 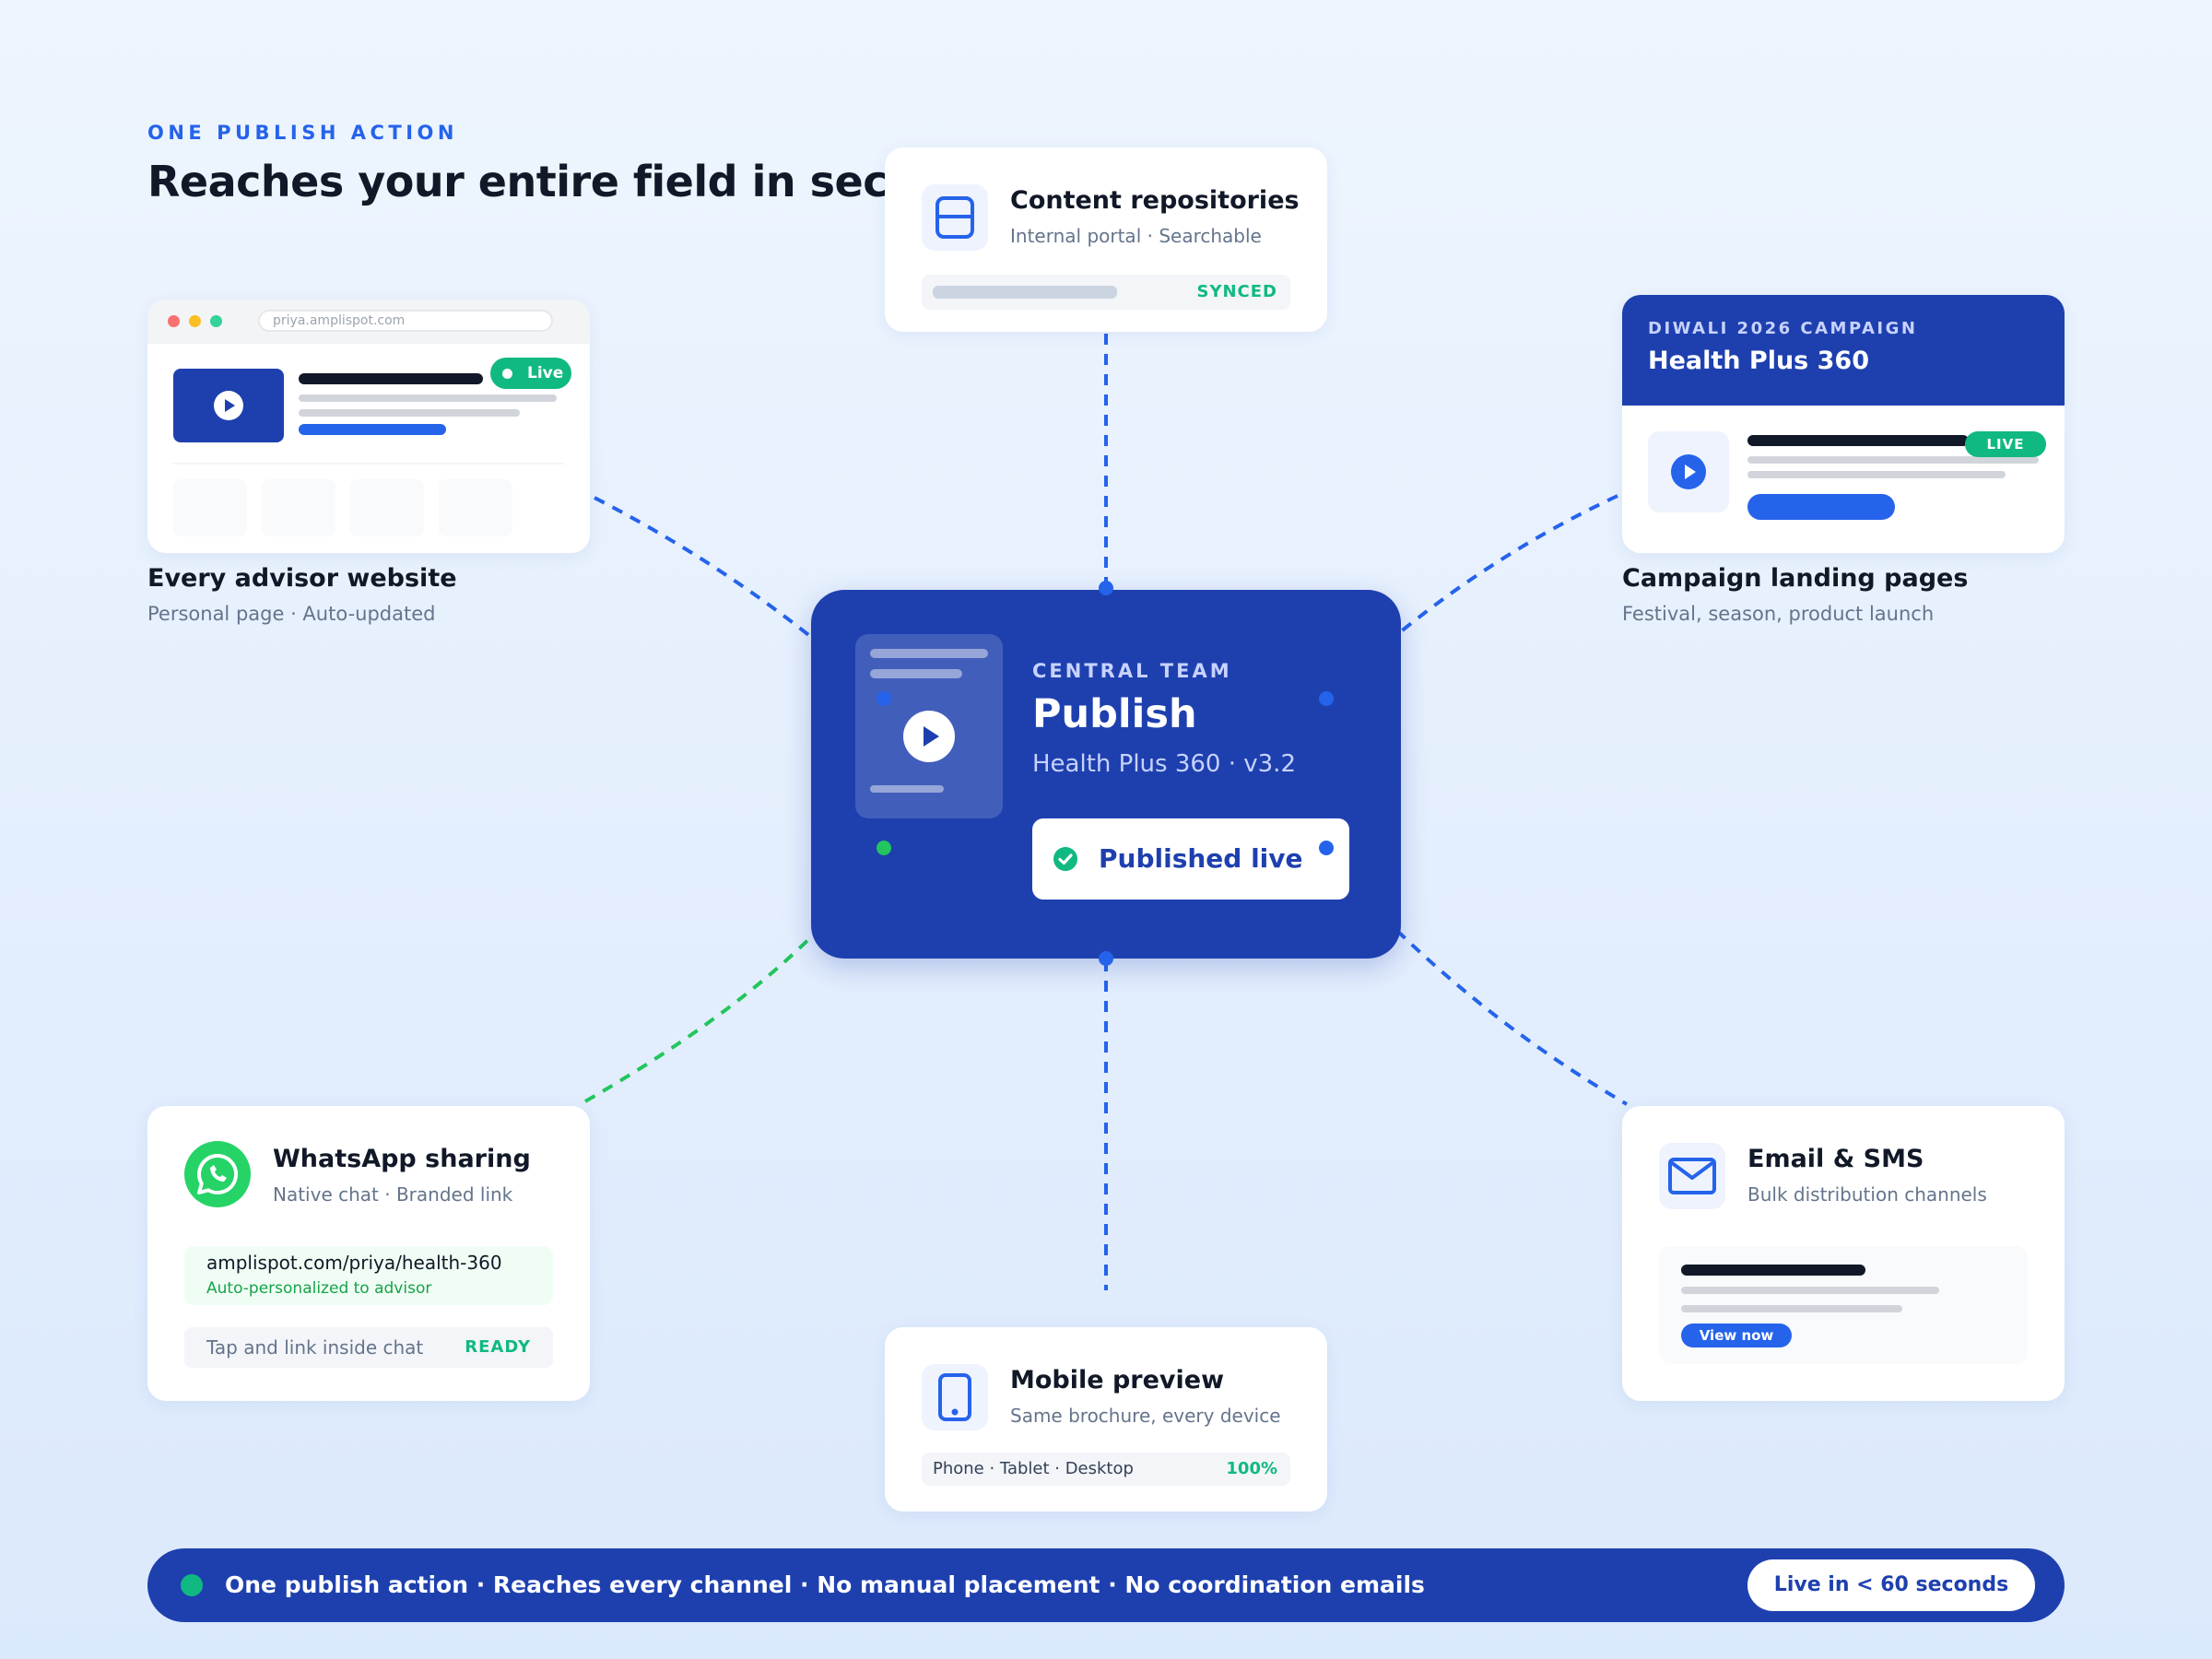 What do you see at coordinates (2005, 444) in the screenshot?
I see `campaign-live-badge: LIVE` at bounding box center [2005, 444].